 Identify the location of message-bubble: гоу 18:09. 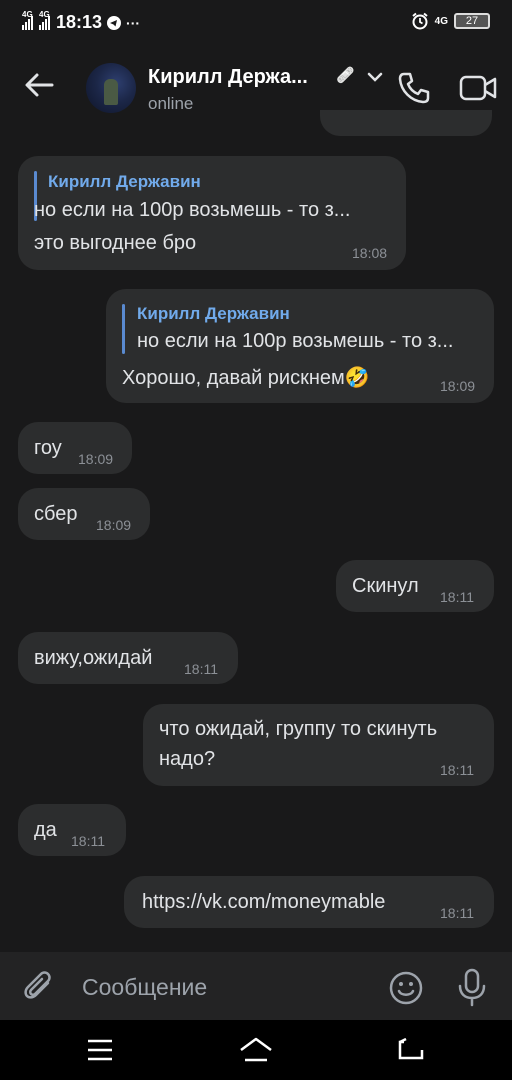
(75, 448).